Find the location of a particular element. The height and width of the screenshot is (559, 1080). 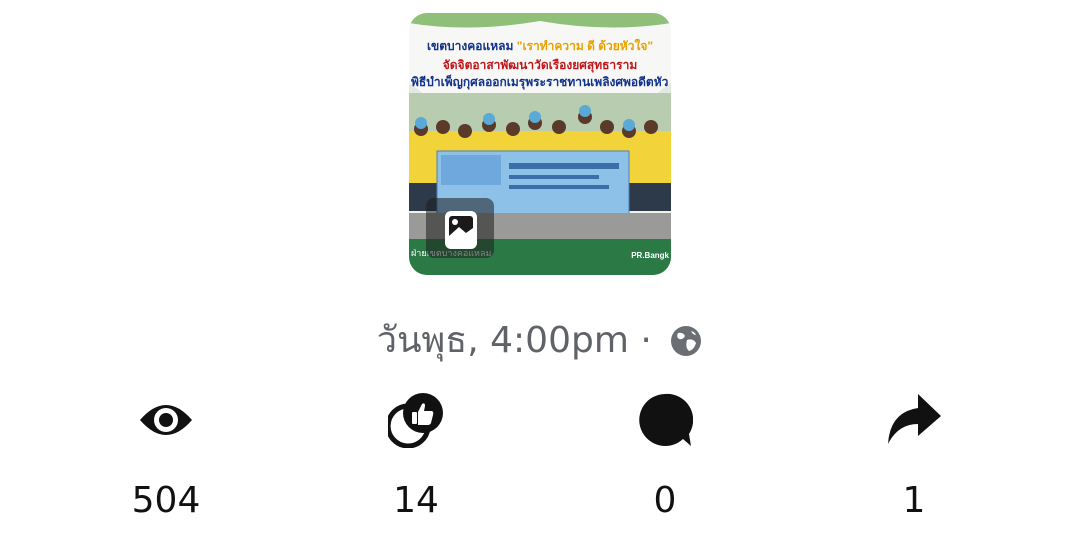

photo-footer-right-text: PR.Bangk is located at coordinates (650, 255).